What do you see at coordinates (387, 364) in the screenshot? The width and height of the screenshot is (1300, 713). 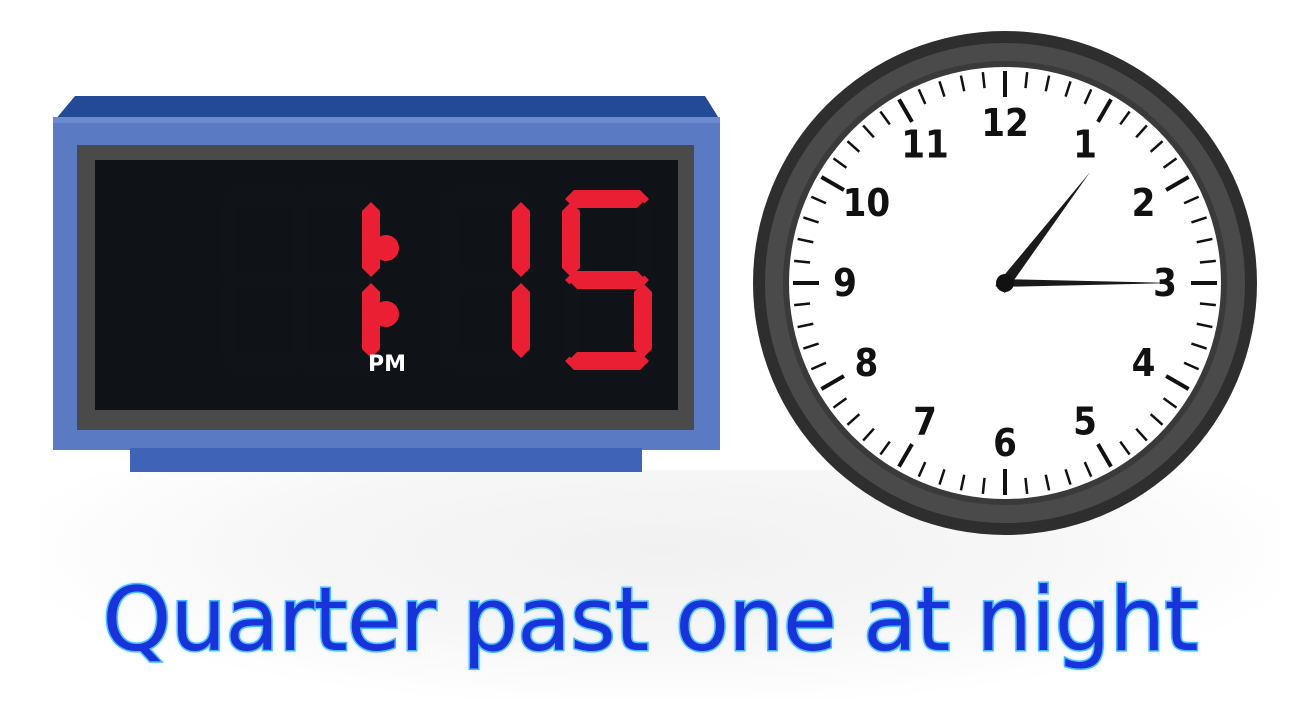 I see `period-label: PM` at bounding box center [387, 364].